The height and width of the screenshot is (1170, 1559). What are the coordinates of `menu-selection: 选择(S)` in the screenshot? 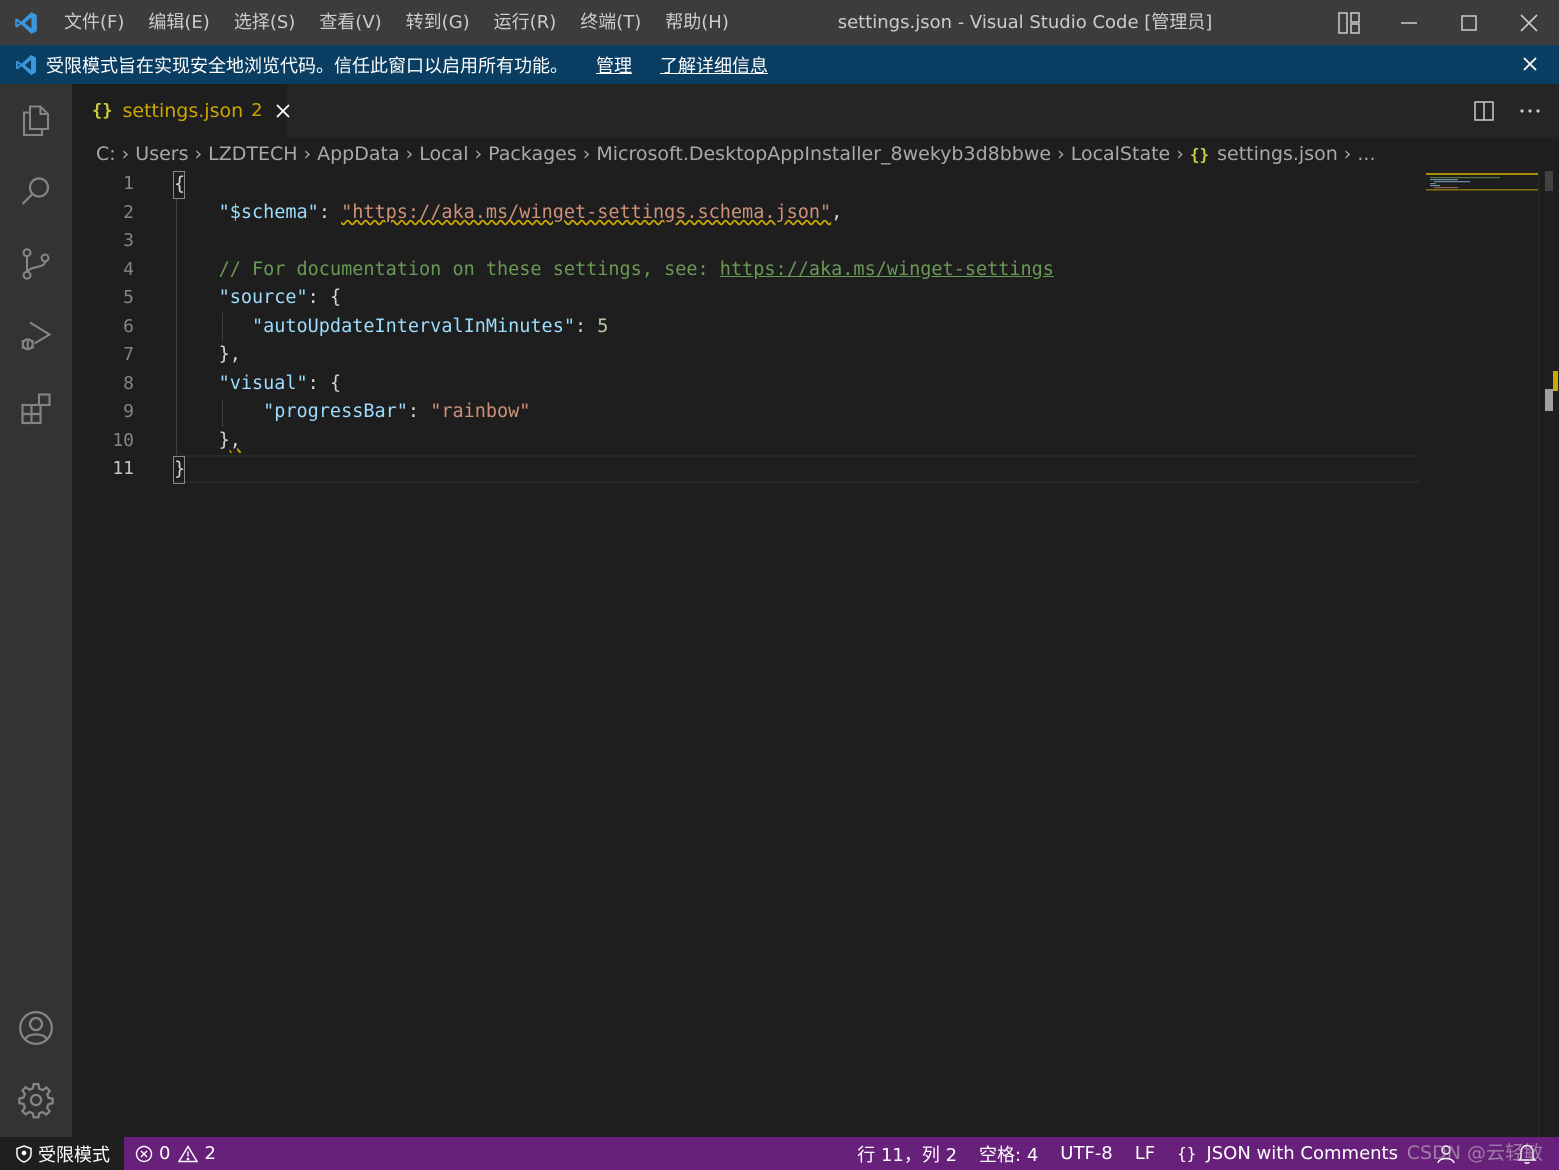 It's located at (264, 22).